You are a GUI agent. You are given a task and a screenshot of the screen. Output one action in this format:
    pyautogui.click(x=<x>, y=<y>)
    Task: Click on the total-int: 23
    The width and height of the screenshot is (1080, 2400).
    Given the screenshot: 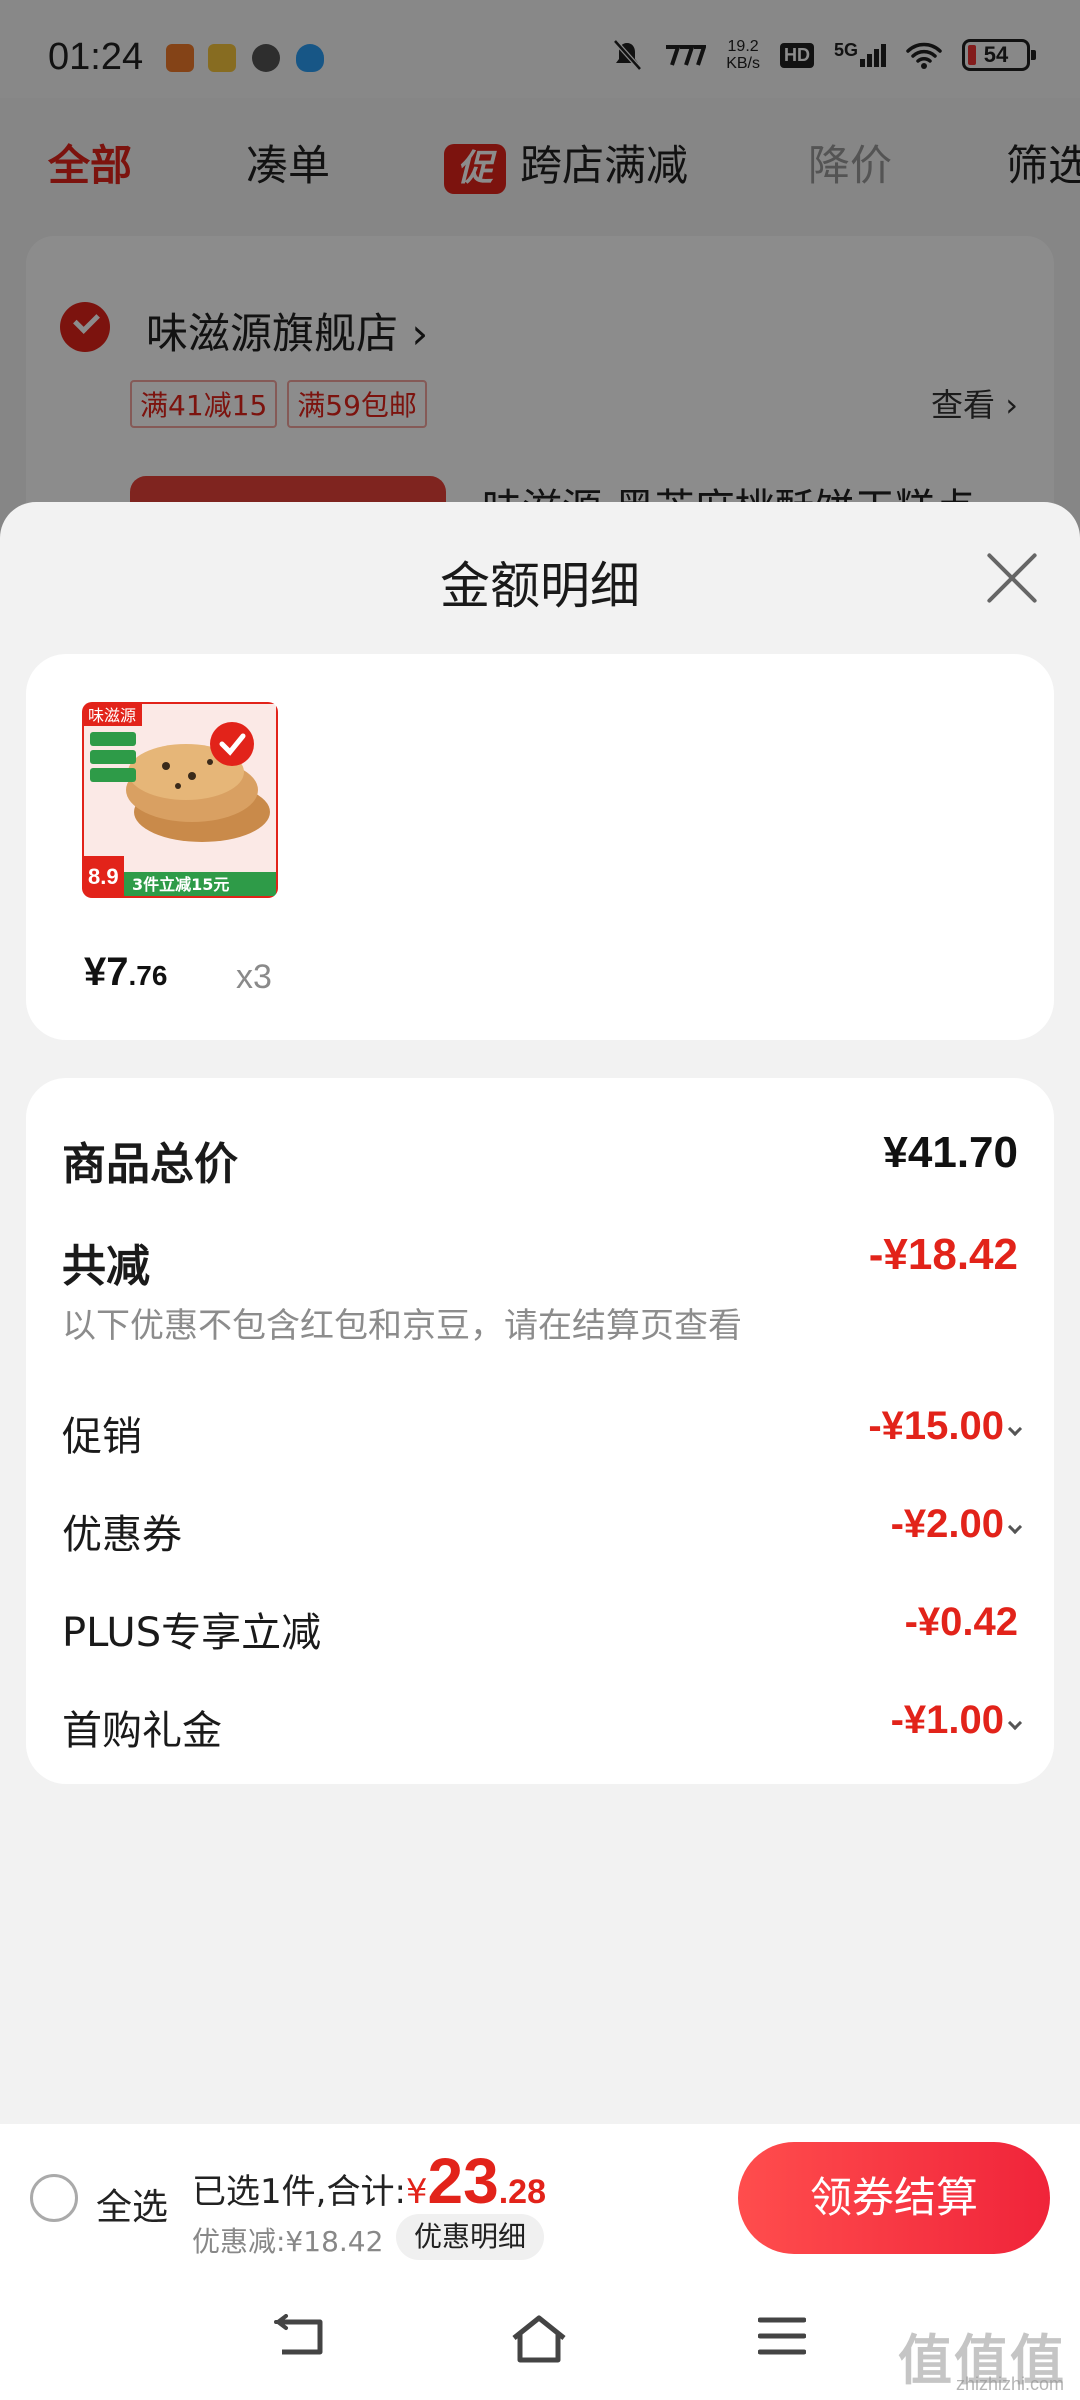 What is the action you would take?
    pyautogui.click(x=463, y=2181)
    